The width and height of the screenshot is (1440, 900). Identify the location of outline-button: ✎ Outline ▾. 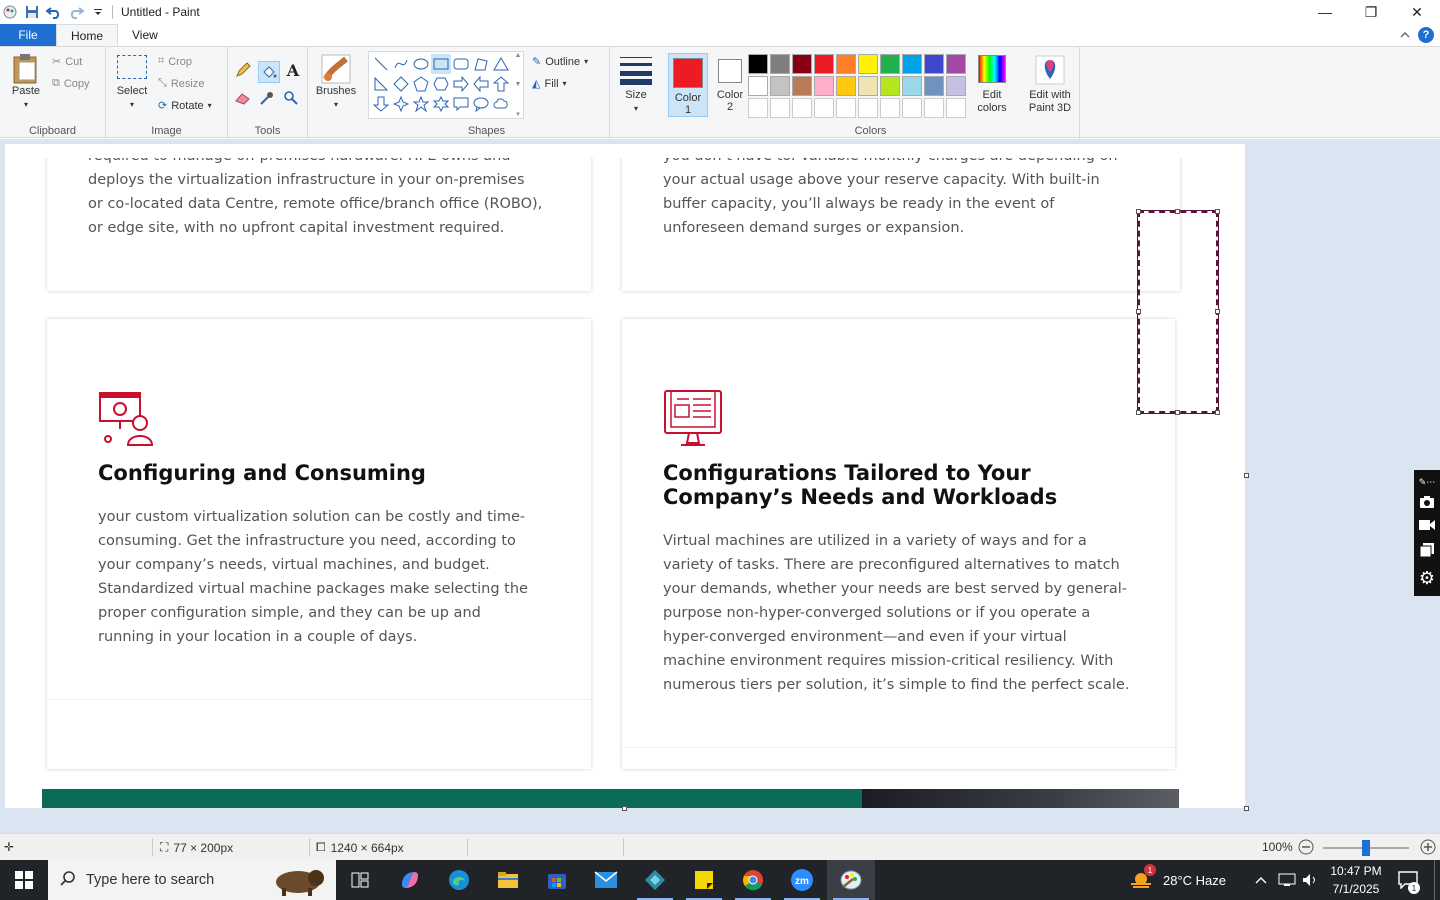
(560, 62).